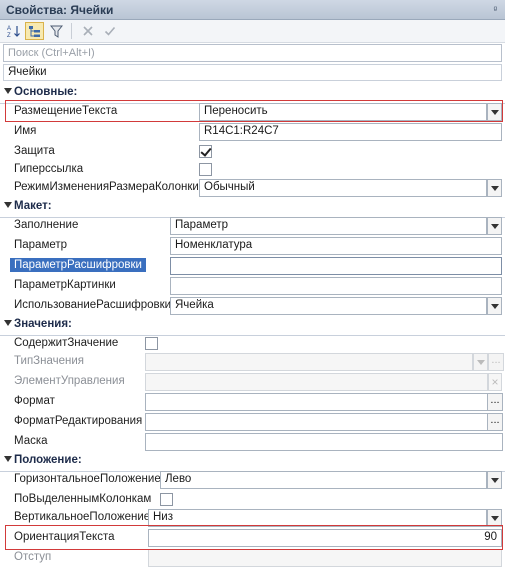 Image resolution: width=505 pixels, height=568 pixels. Describe the element at coordinates (317, 518) in the screenshot. I see `v-align-select: Низ` at that location.